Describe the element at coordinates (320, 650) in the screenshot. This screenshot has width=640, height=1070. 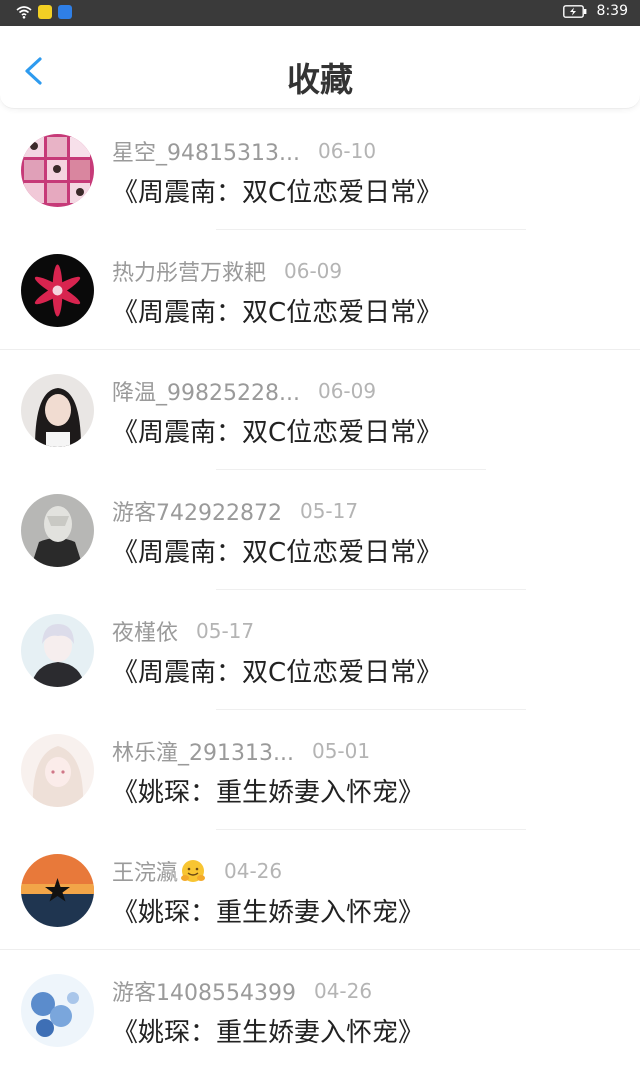
I see `list-item: 夜槿依 05-17 《周震南：双C位恋爱日常》` at that location.